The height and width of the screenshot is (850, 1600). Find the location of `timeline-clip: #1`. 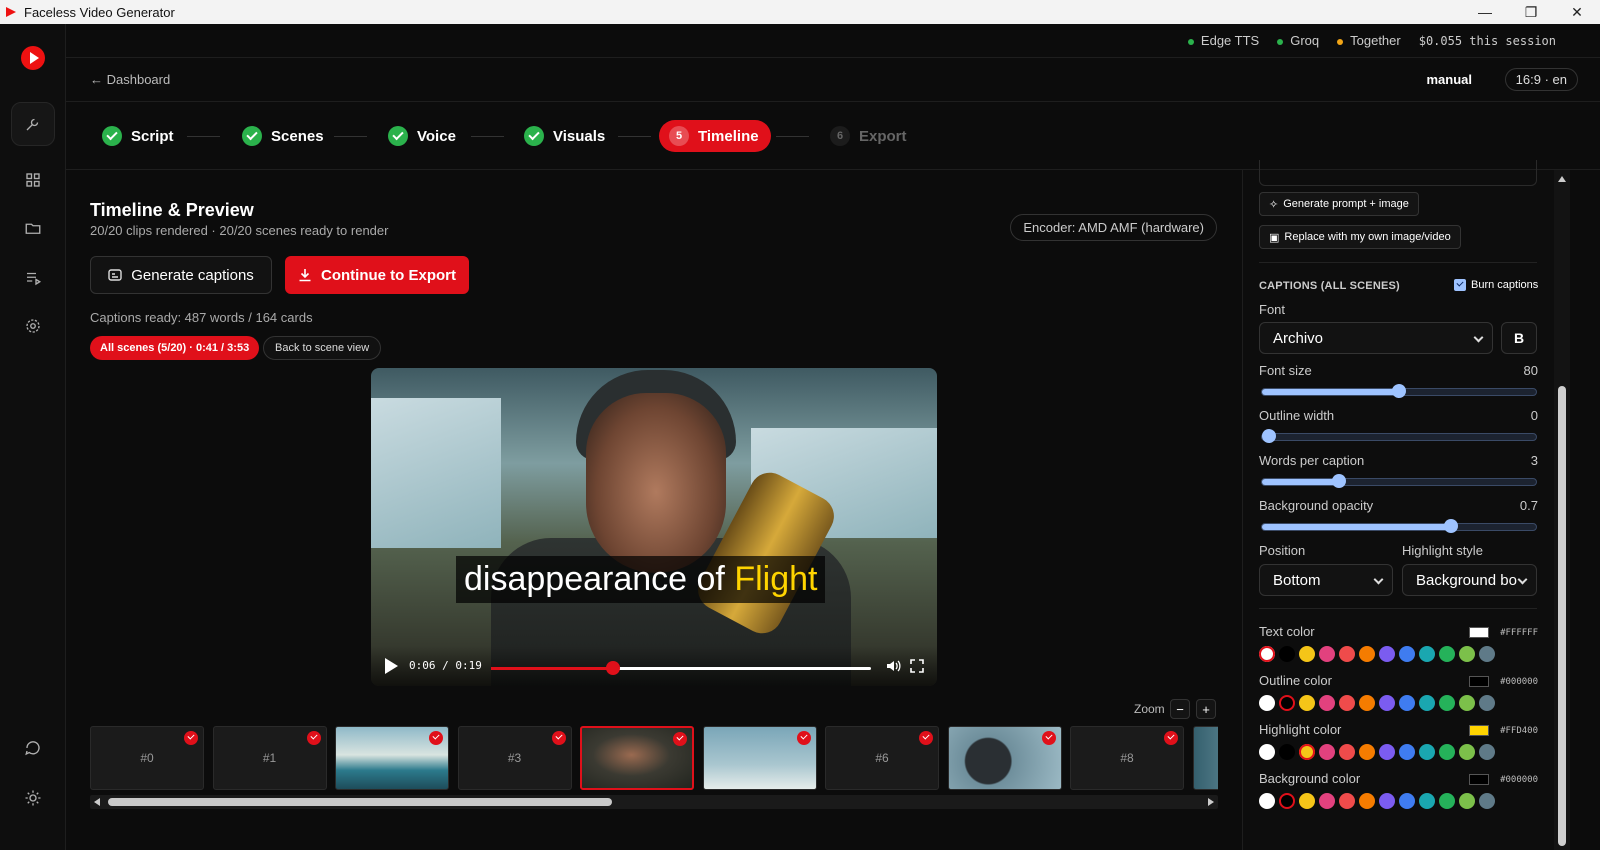

timeline-clip: #1 is located at coordinates (269, 758).